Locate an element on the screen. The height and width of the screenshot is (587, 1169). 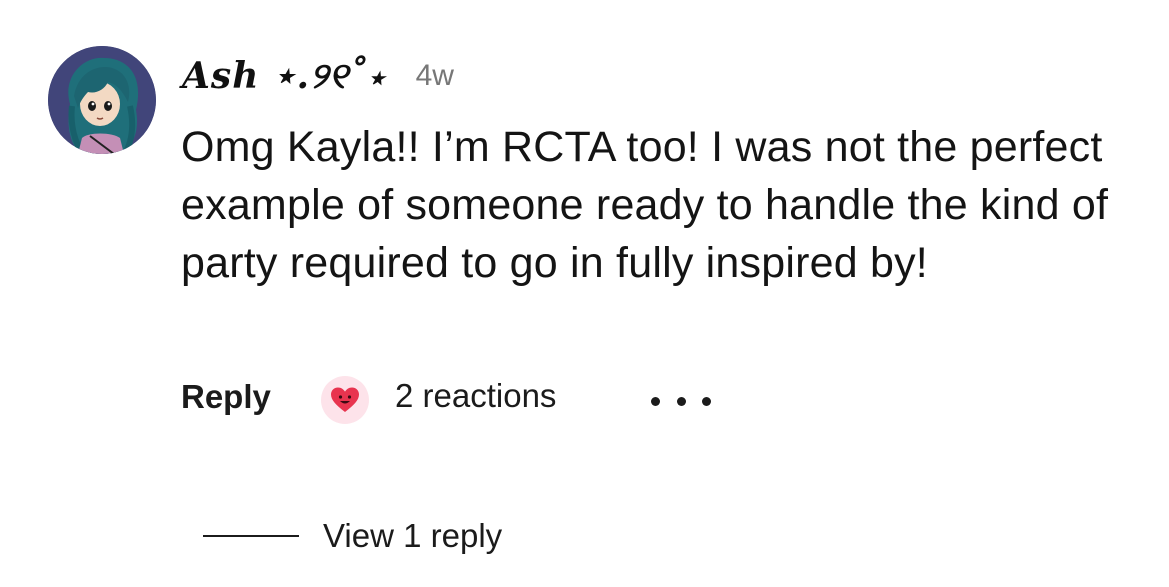
replies-divider is located at coordinates (251, 536).